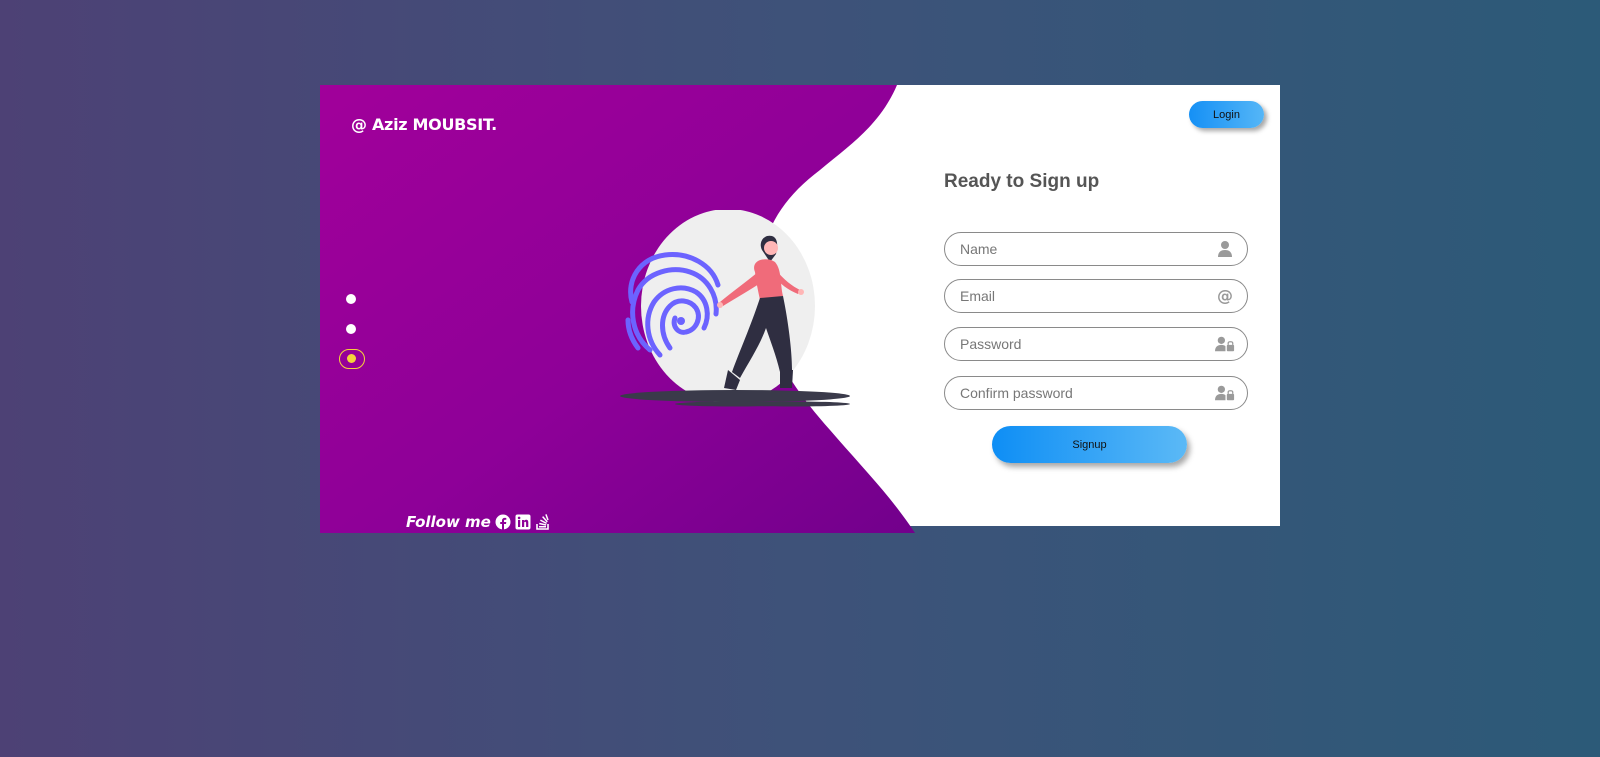 The width and height of the screenshot is (1600, 757). What do you see at coordinates (1080, 344) in the screenshot?
I see `password-input` at bounding box center [1080, 344].